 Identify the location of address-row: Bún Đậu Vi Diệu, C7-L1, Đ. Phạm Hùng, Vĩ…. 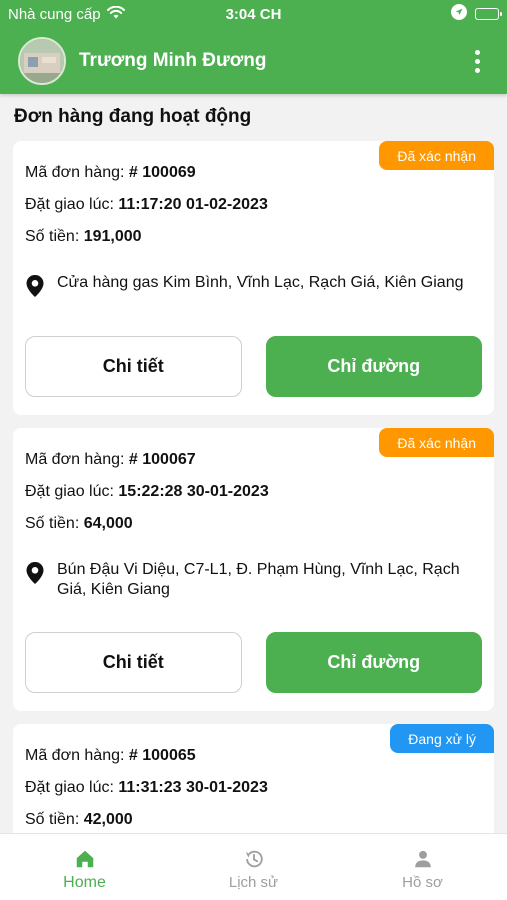
(253, 580).